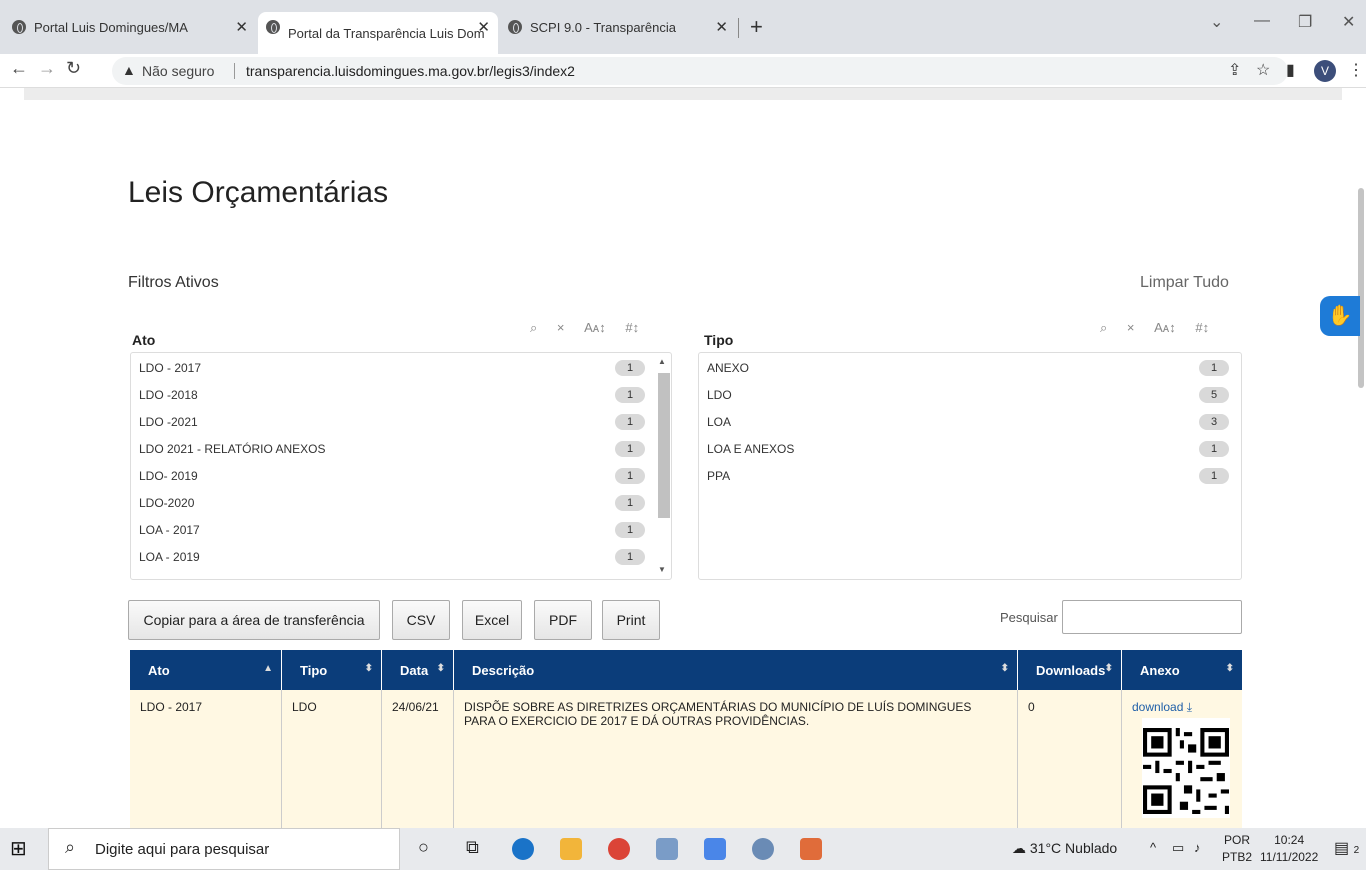 This screenshot has height=870, width=1366. I want to click on menu-kebab-icon: ⋮, so click(1356, 70).